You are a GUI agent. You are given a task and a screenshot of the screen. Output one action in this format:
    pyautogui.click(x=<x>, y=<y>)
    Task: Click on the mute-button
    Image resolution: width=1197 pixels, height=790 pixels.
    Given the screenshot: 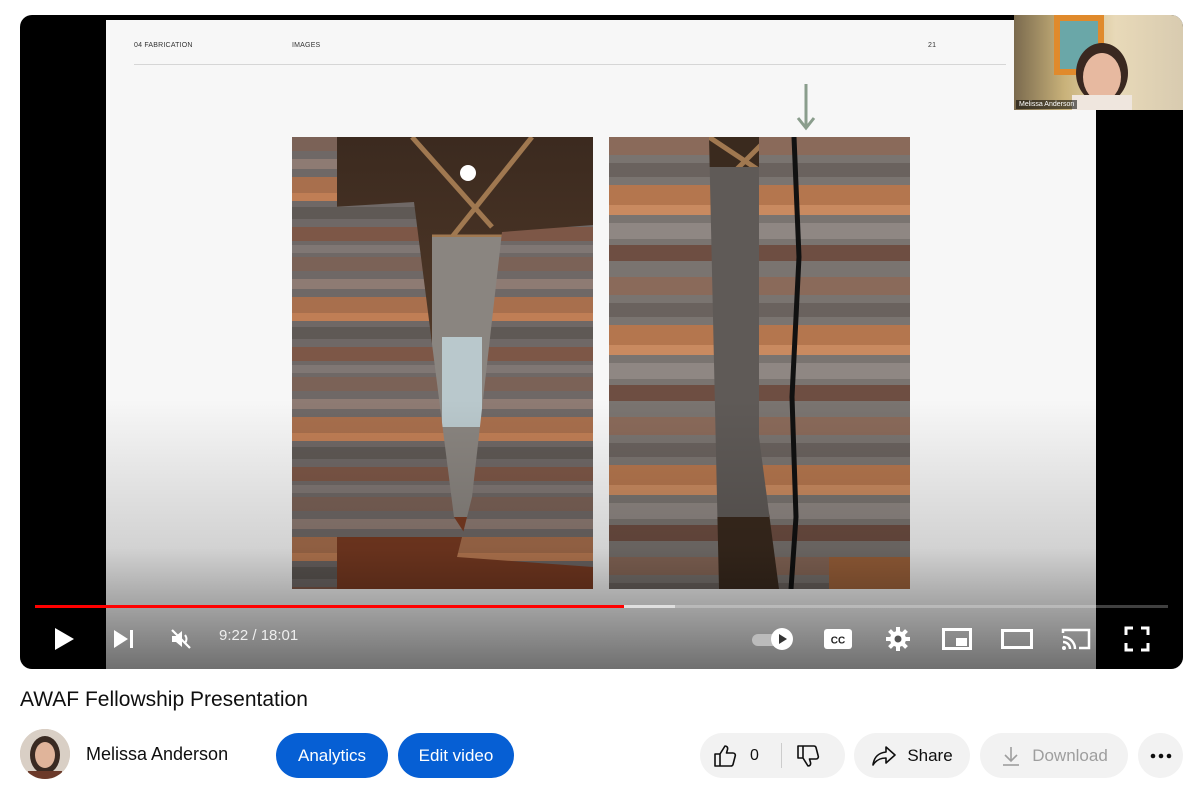 What is the action you would take?
    pyautogui.click(x=181, y=639)
    